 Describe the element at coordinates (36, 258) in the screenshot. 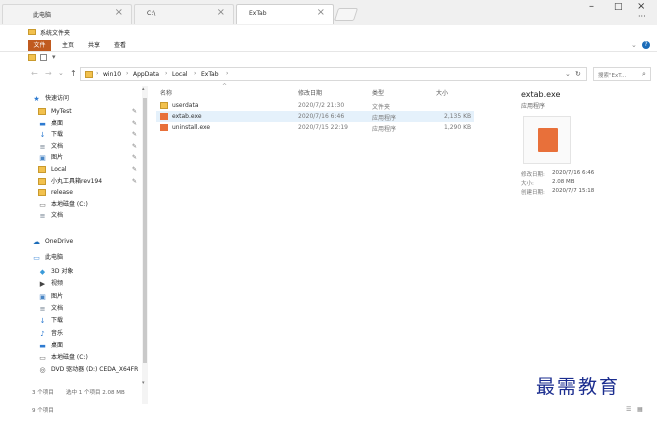

I see `computer-icon: ▭` at that location.